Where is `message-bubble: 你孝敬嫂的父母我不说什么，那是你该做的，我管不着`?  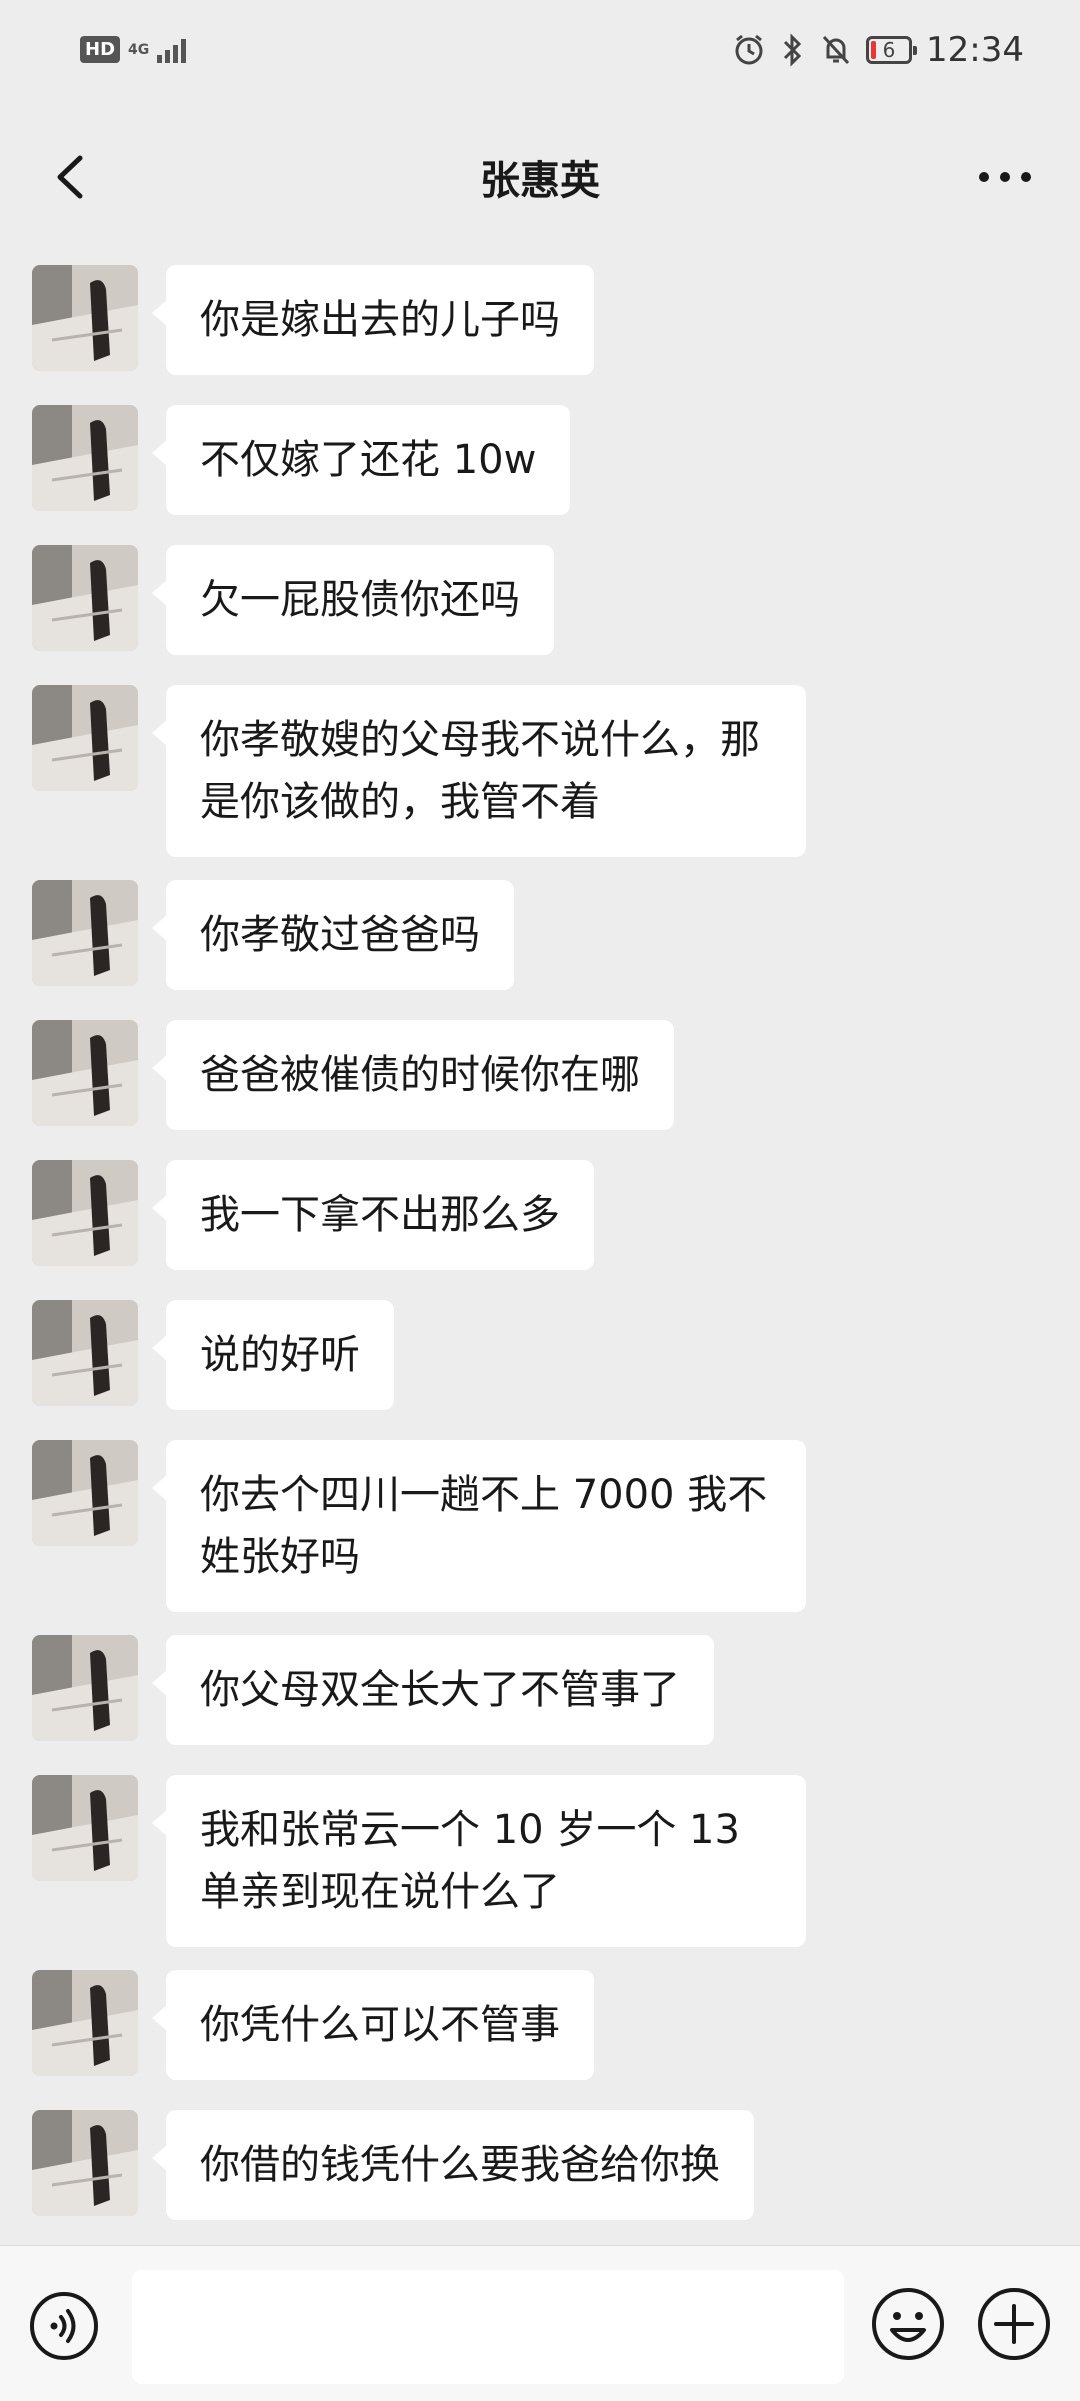 message-bubble: 你孝敬嫂的父母我不说什么，那是你该做的，我管不着 is located at coordinates (479, 771).